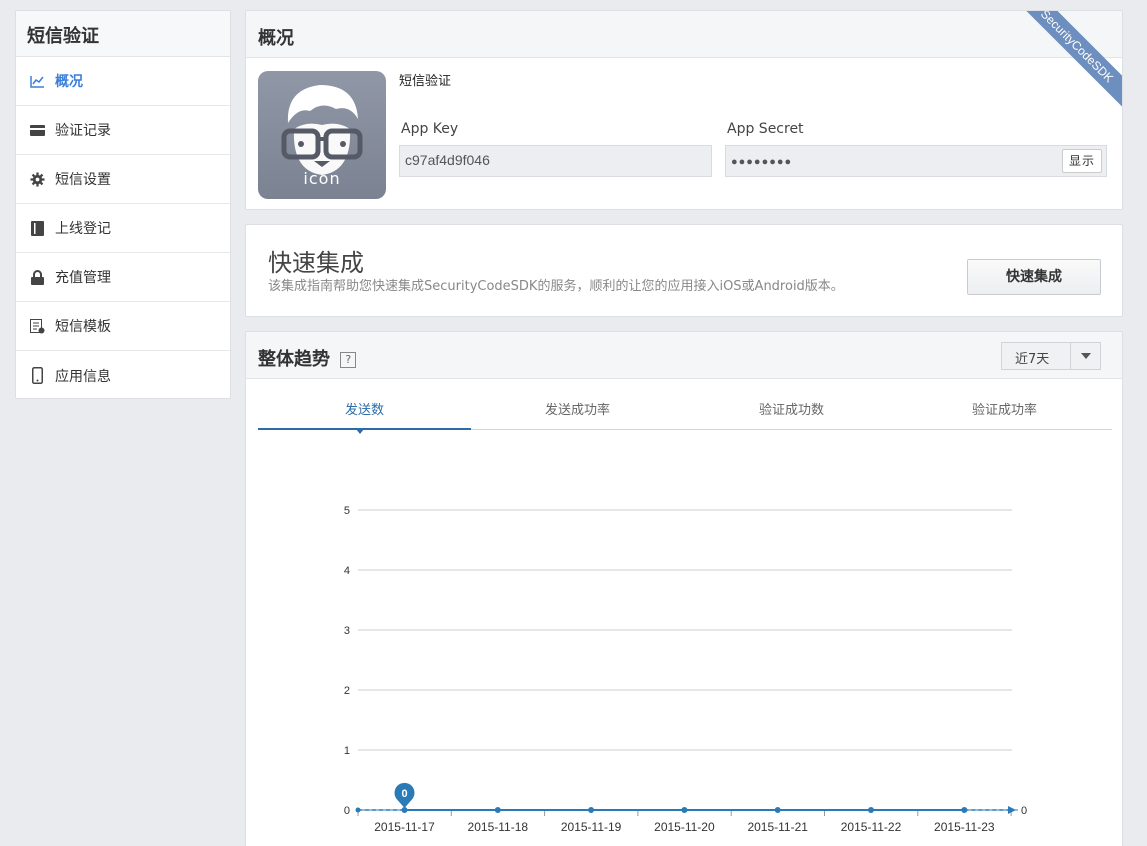  I want to click on phone-icon, so click(37, 375).